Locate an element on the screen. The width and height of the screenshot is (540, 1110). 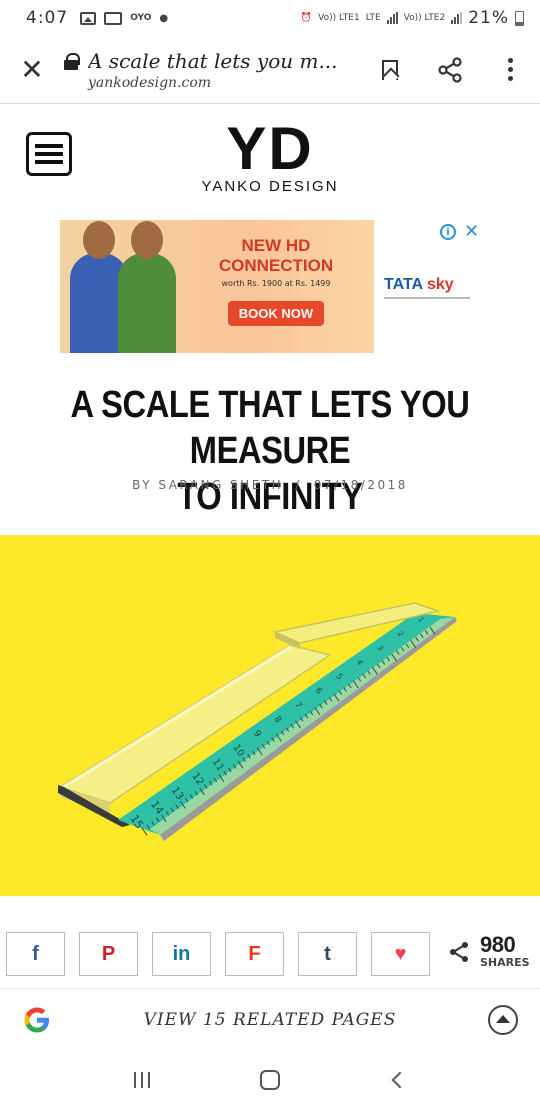
related-pages-bar: VIEW 15 RELATED PAGES is located at coordinates (270, 1019).